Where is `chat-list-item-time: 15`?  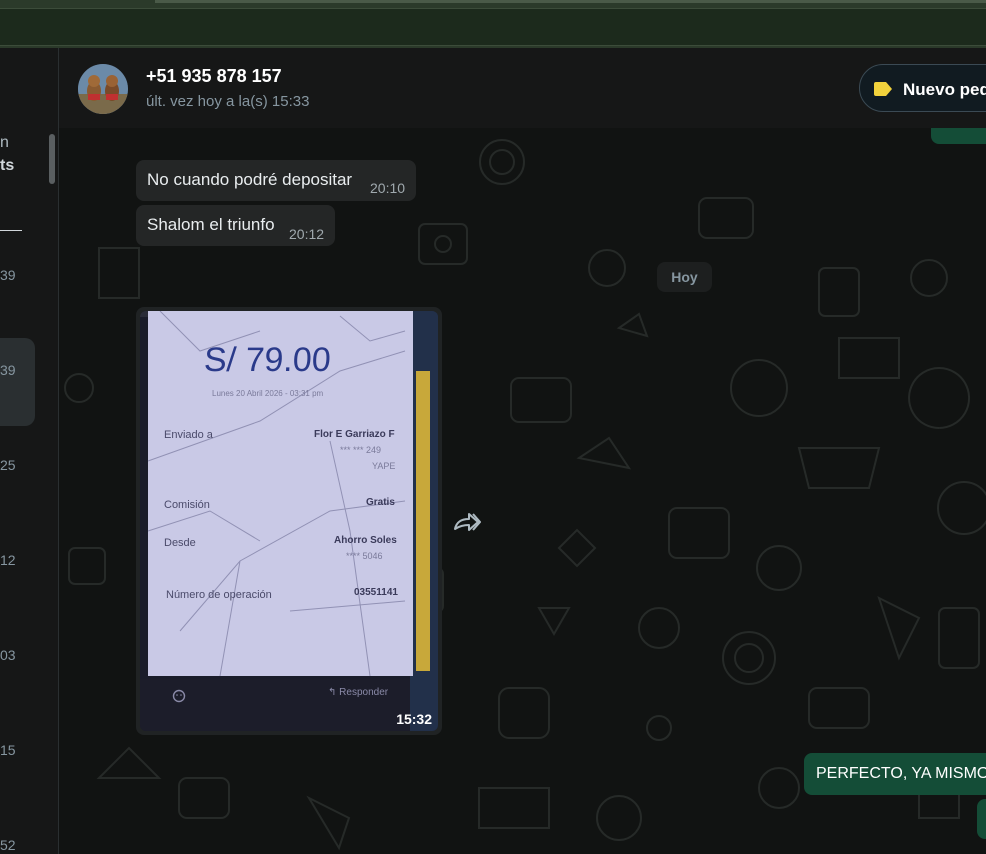
chat-list-item-time: 15 is located at coordinates (8, 750).